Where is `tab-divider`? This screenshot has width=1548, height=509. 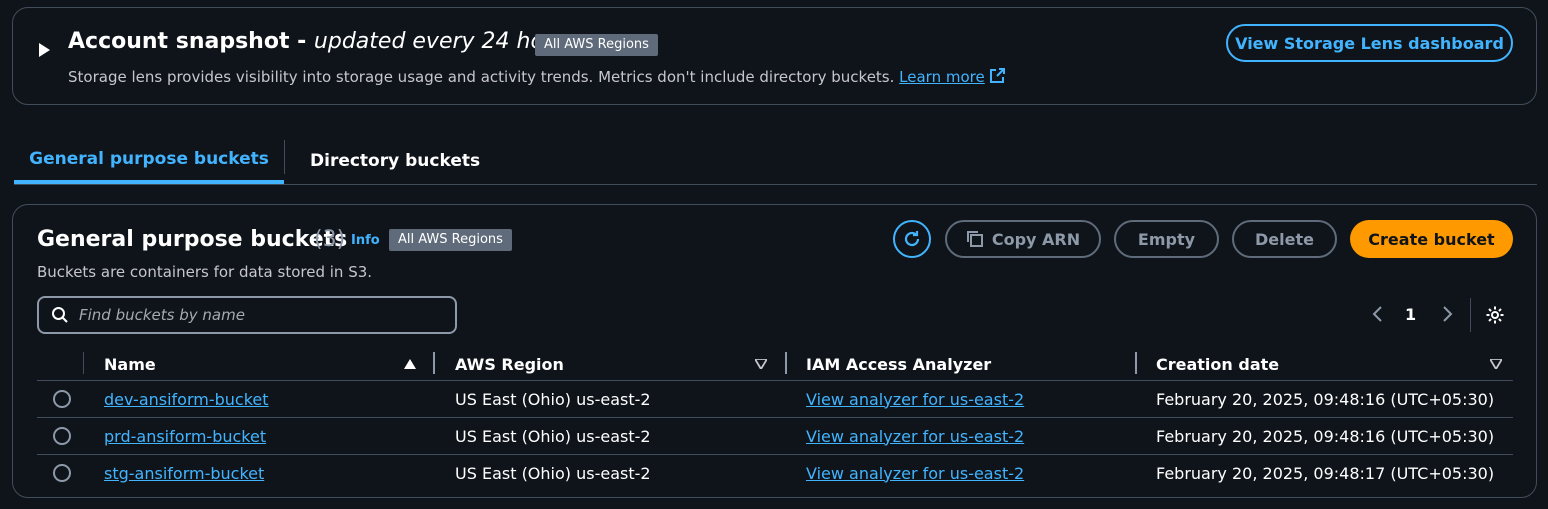 tab-divider is located at coordinates (284, 157).